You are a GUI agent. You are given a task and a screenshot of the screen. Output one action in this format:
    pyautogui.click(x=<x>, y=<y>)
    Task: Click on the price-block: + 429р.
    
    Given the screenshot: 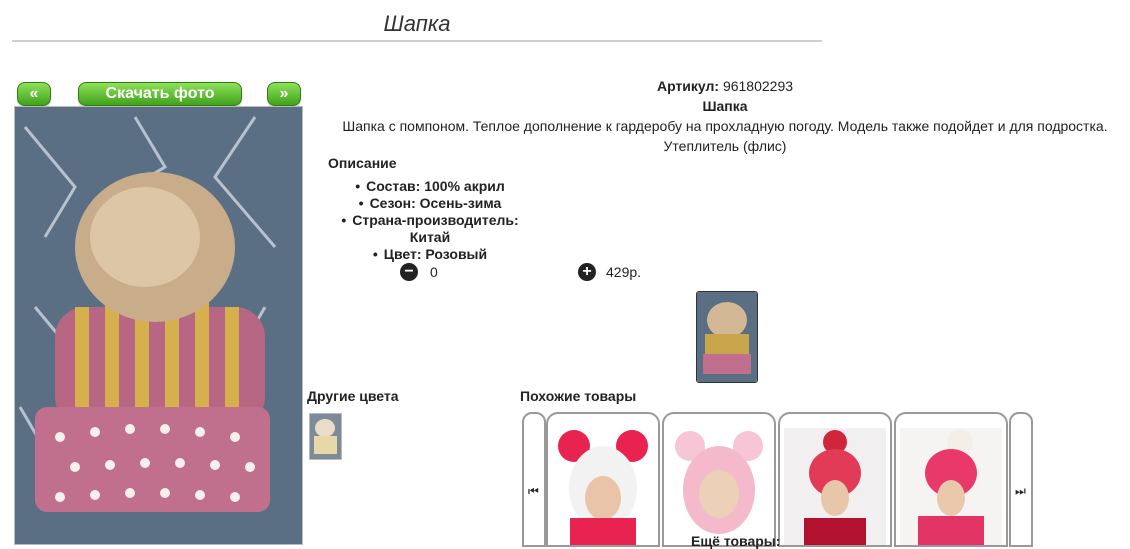 What is the action you would take?
    pyautogui.click(x=609, y=272)
    